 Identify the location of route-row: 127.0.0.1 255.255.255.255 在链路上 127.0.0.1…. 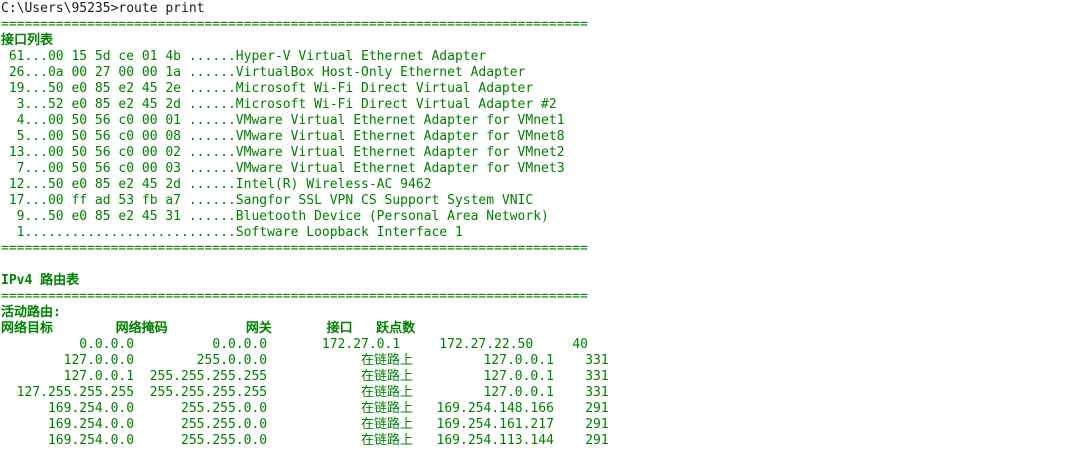
(305, 376).